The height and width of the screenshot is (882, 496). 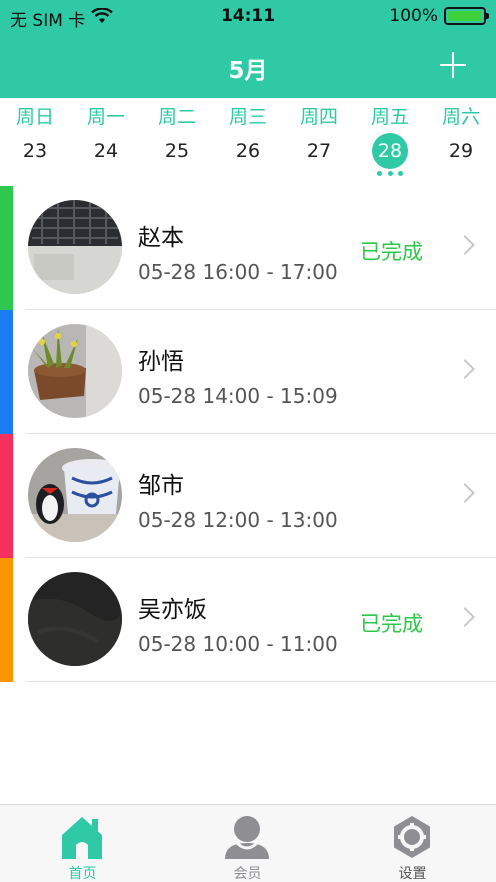 I want to click on nav-bar: 5月, so click(x=248, y=66).